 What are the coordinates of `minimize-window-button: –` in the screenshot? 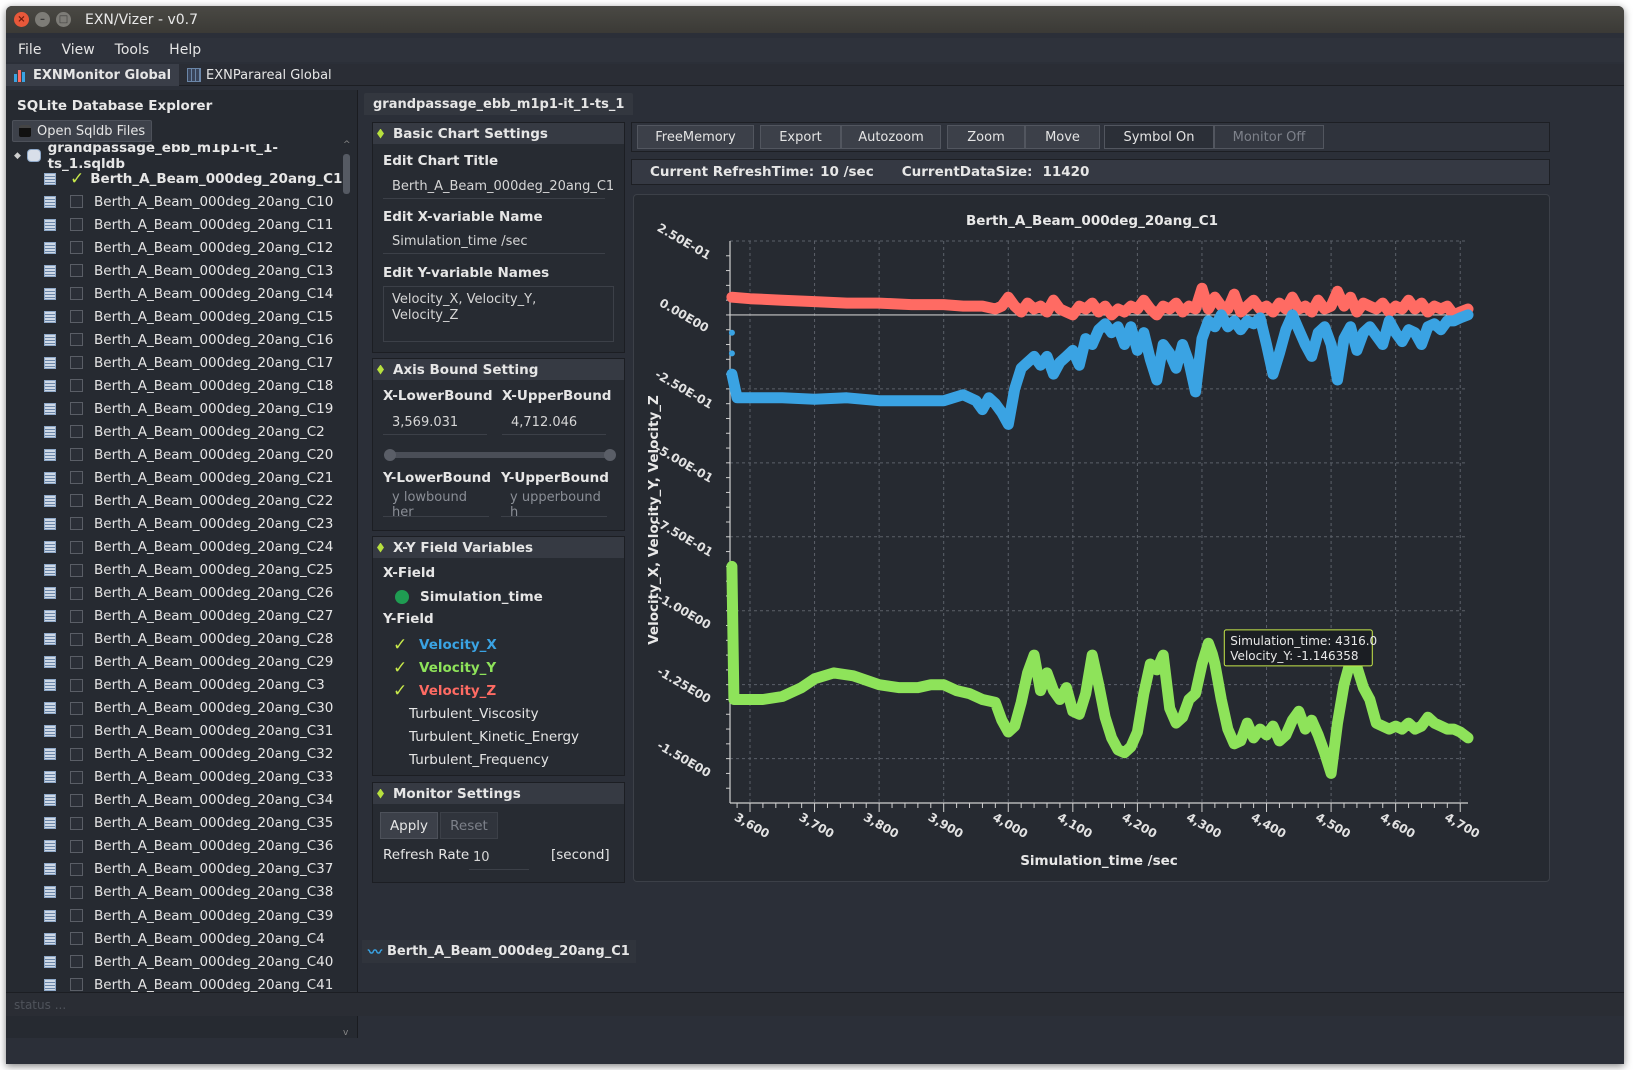 It's located at (42, 19).